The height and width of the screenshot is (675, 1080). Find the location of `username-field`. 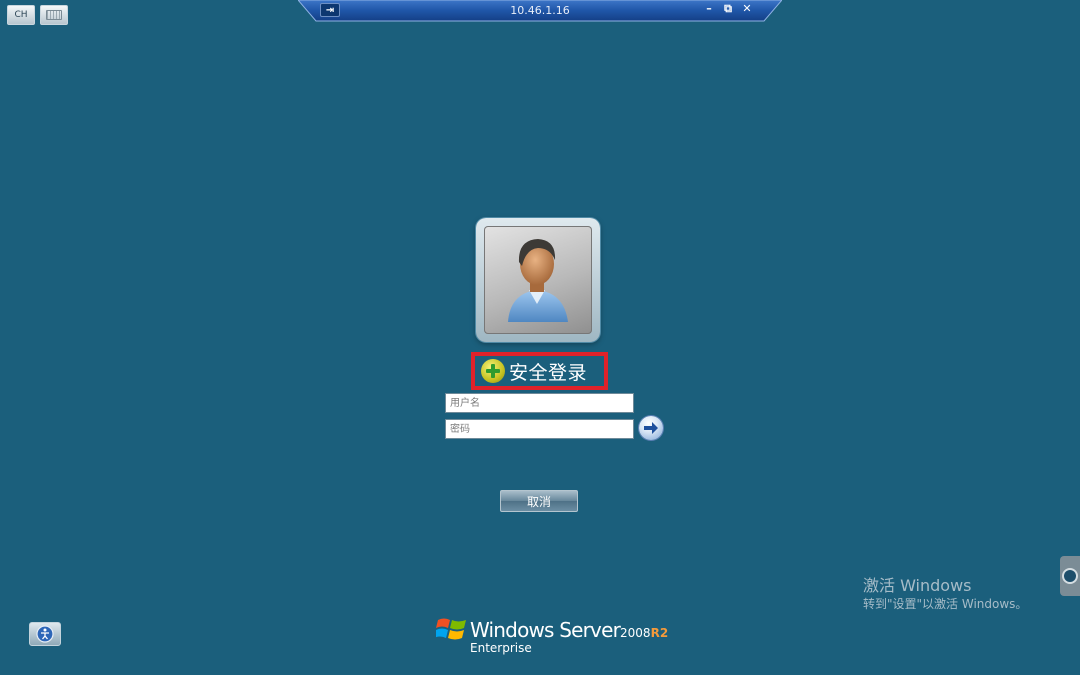

username-field is located at coordinates (539, 403).